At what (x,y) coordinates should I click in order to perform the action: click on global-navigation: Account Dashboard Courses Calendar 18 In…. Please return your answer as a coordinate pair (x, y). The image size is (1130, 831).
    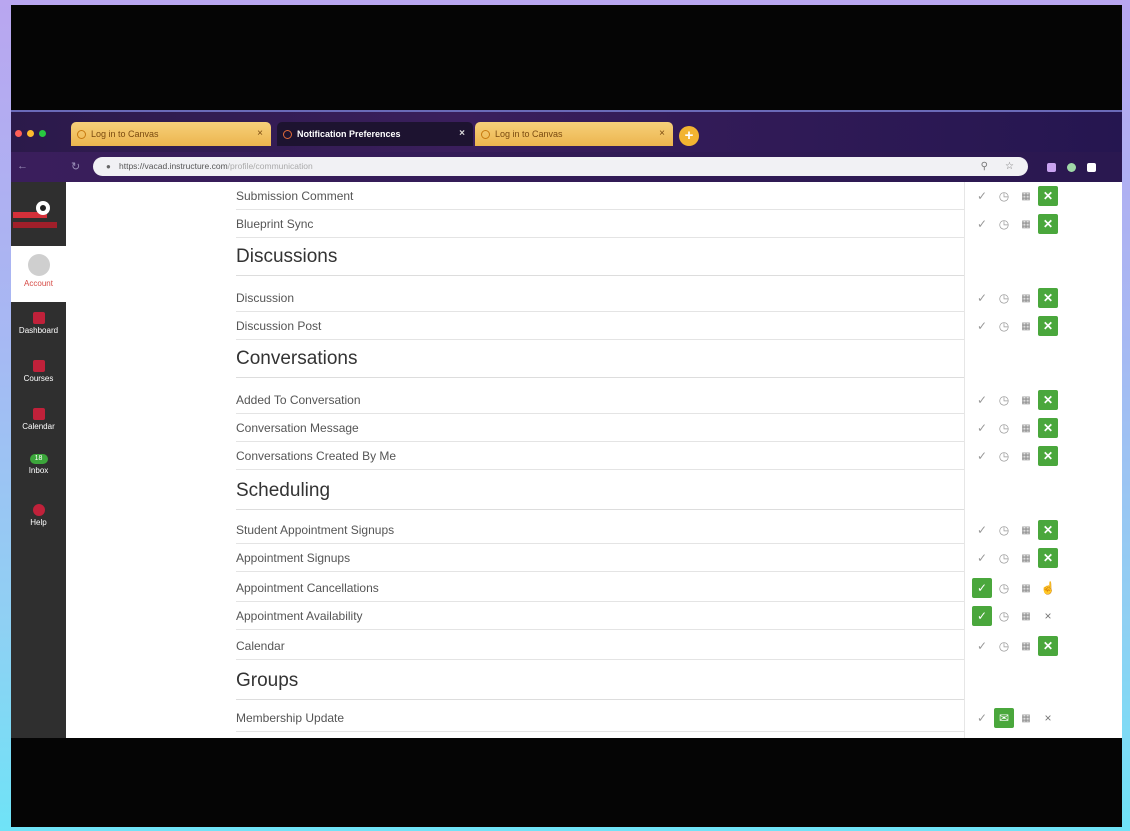
    Looking at the image, I should click on (38, 460).